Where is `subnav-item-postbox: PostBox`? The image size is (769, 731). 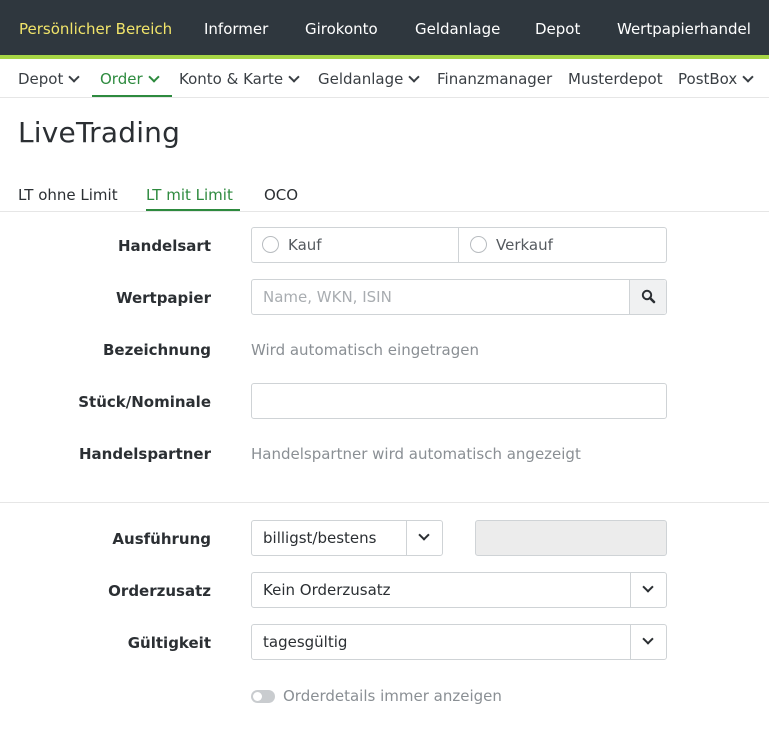
subnav-item-postbox: PostBox is located at coordinates (716, 78).